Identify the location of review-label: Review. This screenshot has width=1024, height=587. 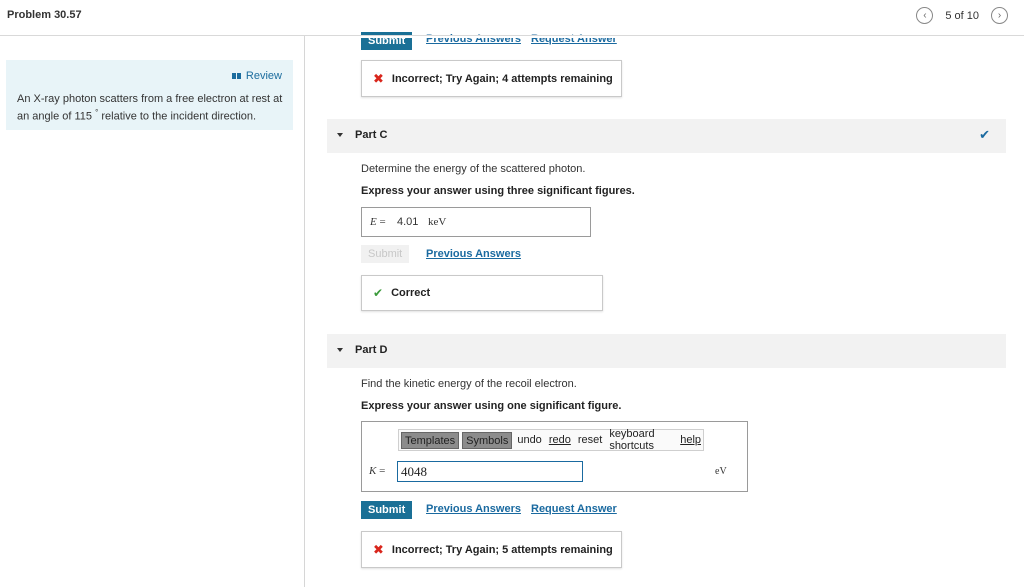
(263, 76).